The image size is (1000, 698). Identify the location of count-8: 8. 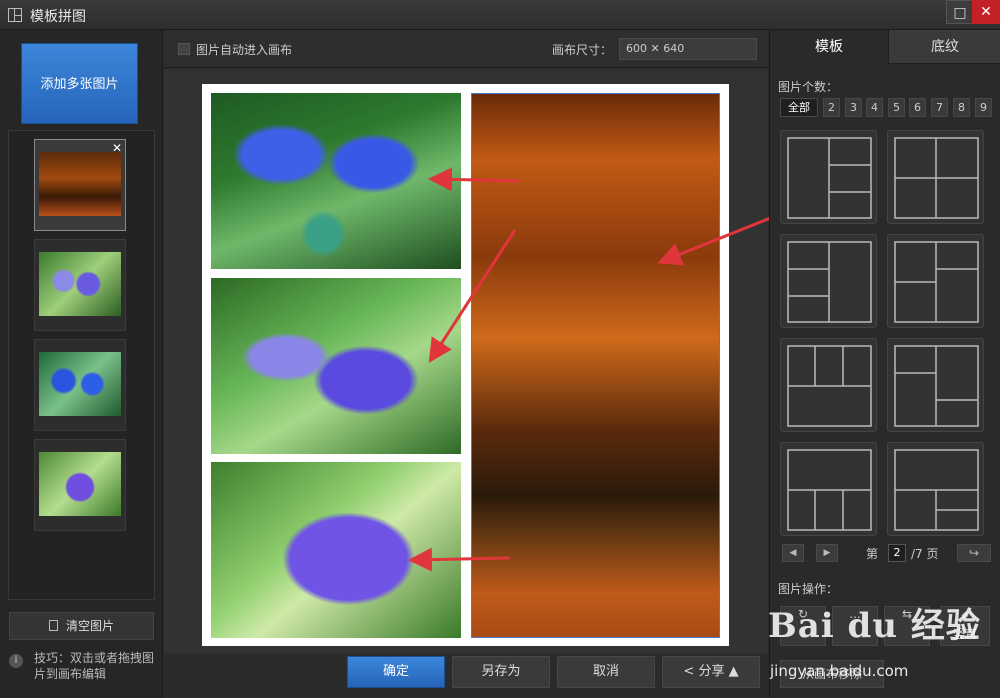
(961, 107).